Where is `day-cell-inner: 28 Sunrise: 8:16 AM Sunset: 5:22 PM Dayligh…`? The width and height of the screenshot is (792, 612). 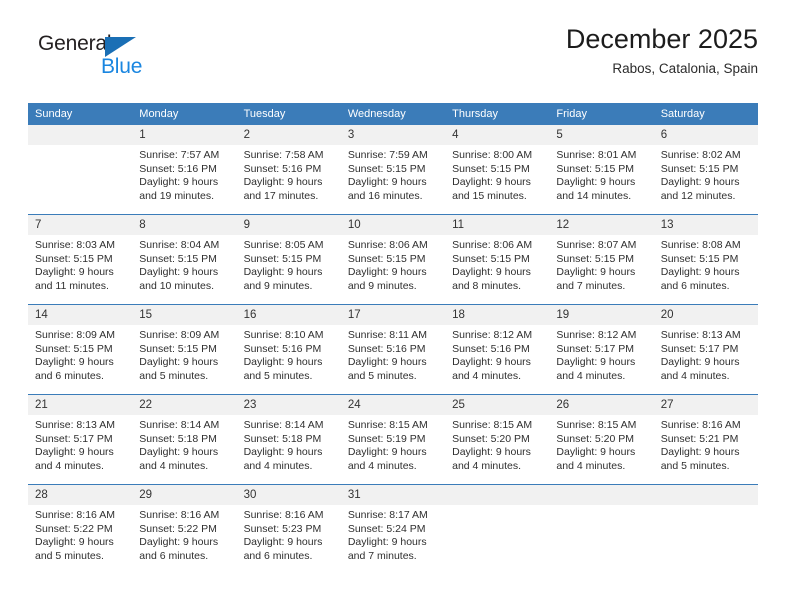 day-cell-inner: 28 Sunrise: 8:16 AM Sunset: 5:22 PM Dayligh… is located at coordinates (80, 529).